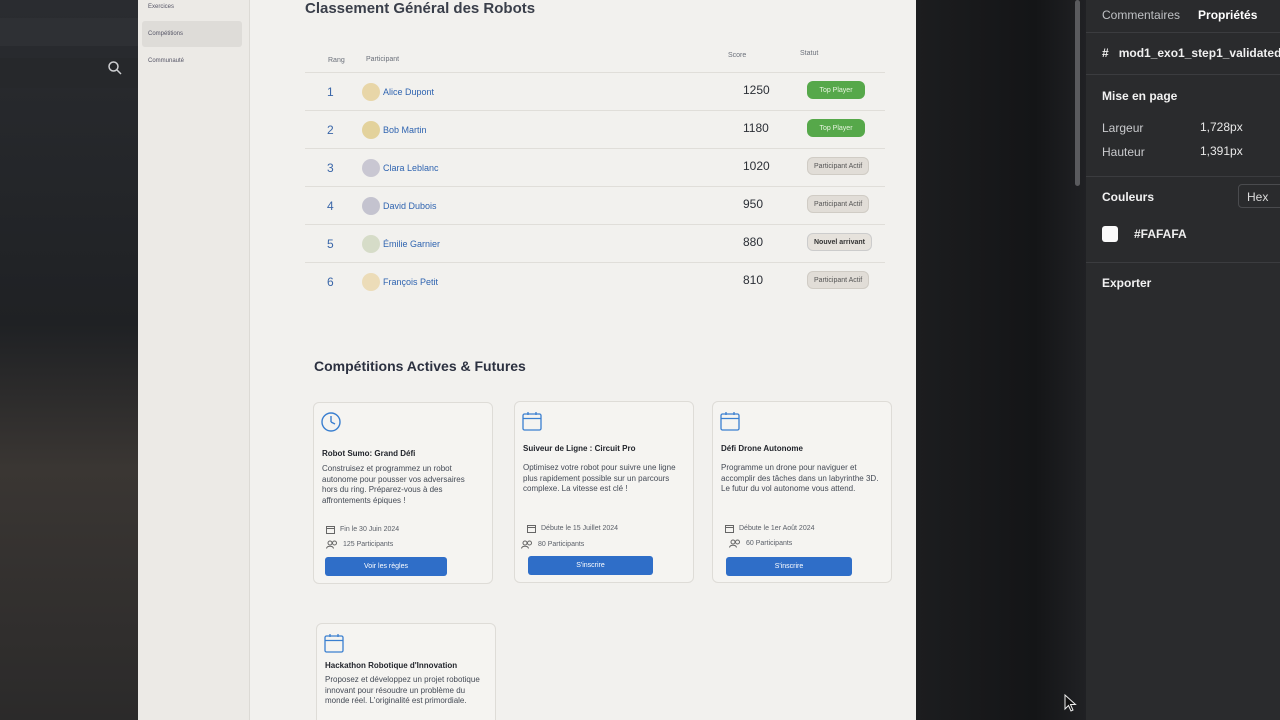 The height and width of the screenshot is (720, 1280). Describe the element at coordinates (420, 366) in the screenshot. I see `competitions-title: Compétitions Actives & Futures` at that location.